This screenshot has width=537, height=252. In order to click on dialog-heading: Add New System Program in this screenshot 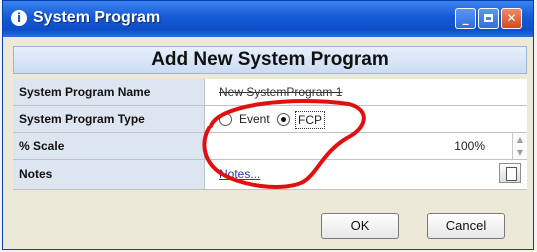, I will do `click(270, 60)`.